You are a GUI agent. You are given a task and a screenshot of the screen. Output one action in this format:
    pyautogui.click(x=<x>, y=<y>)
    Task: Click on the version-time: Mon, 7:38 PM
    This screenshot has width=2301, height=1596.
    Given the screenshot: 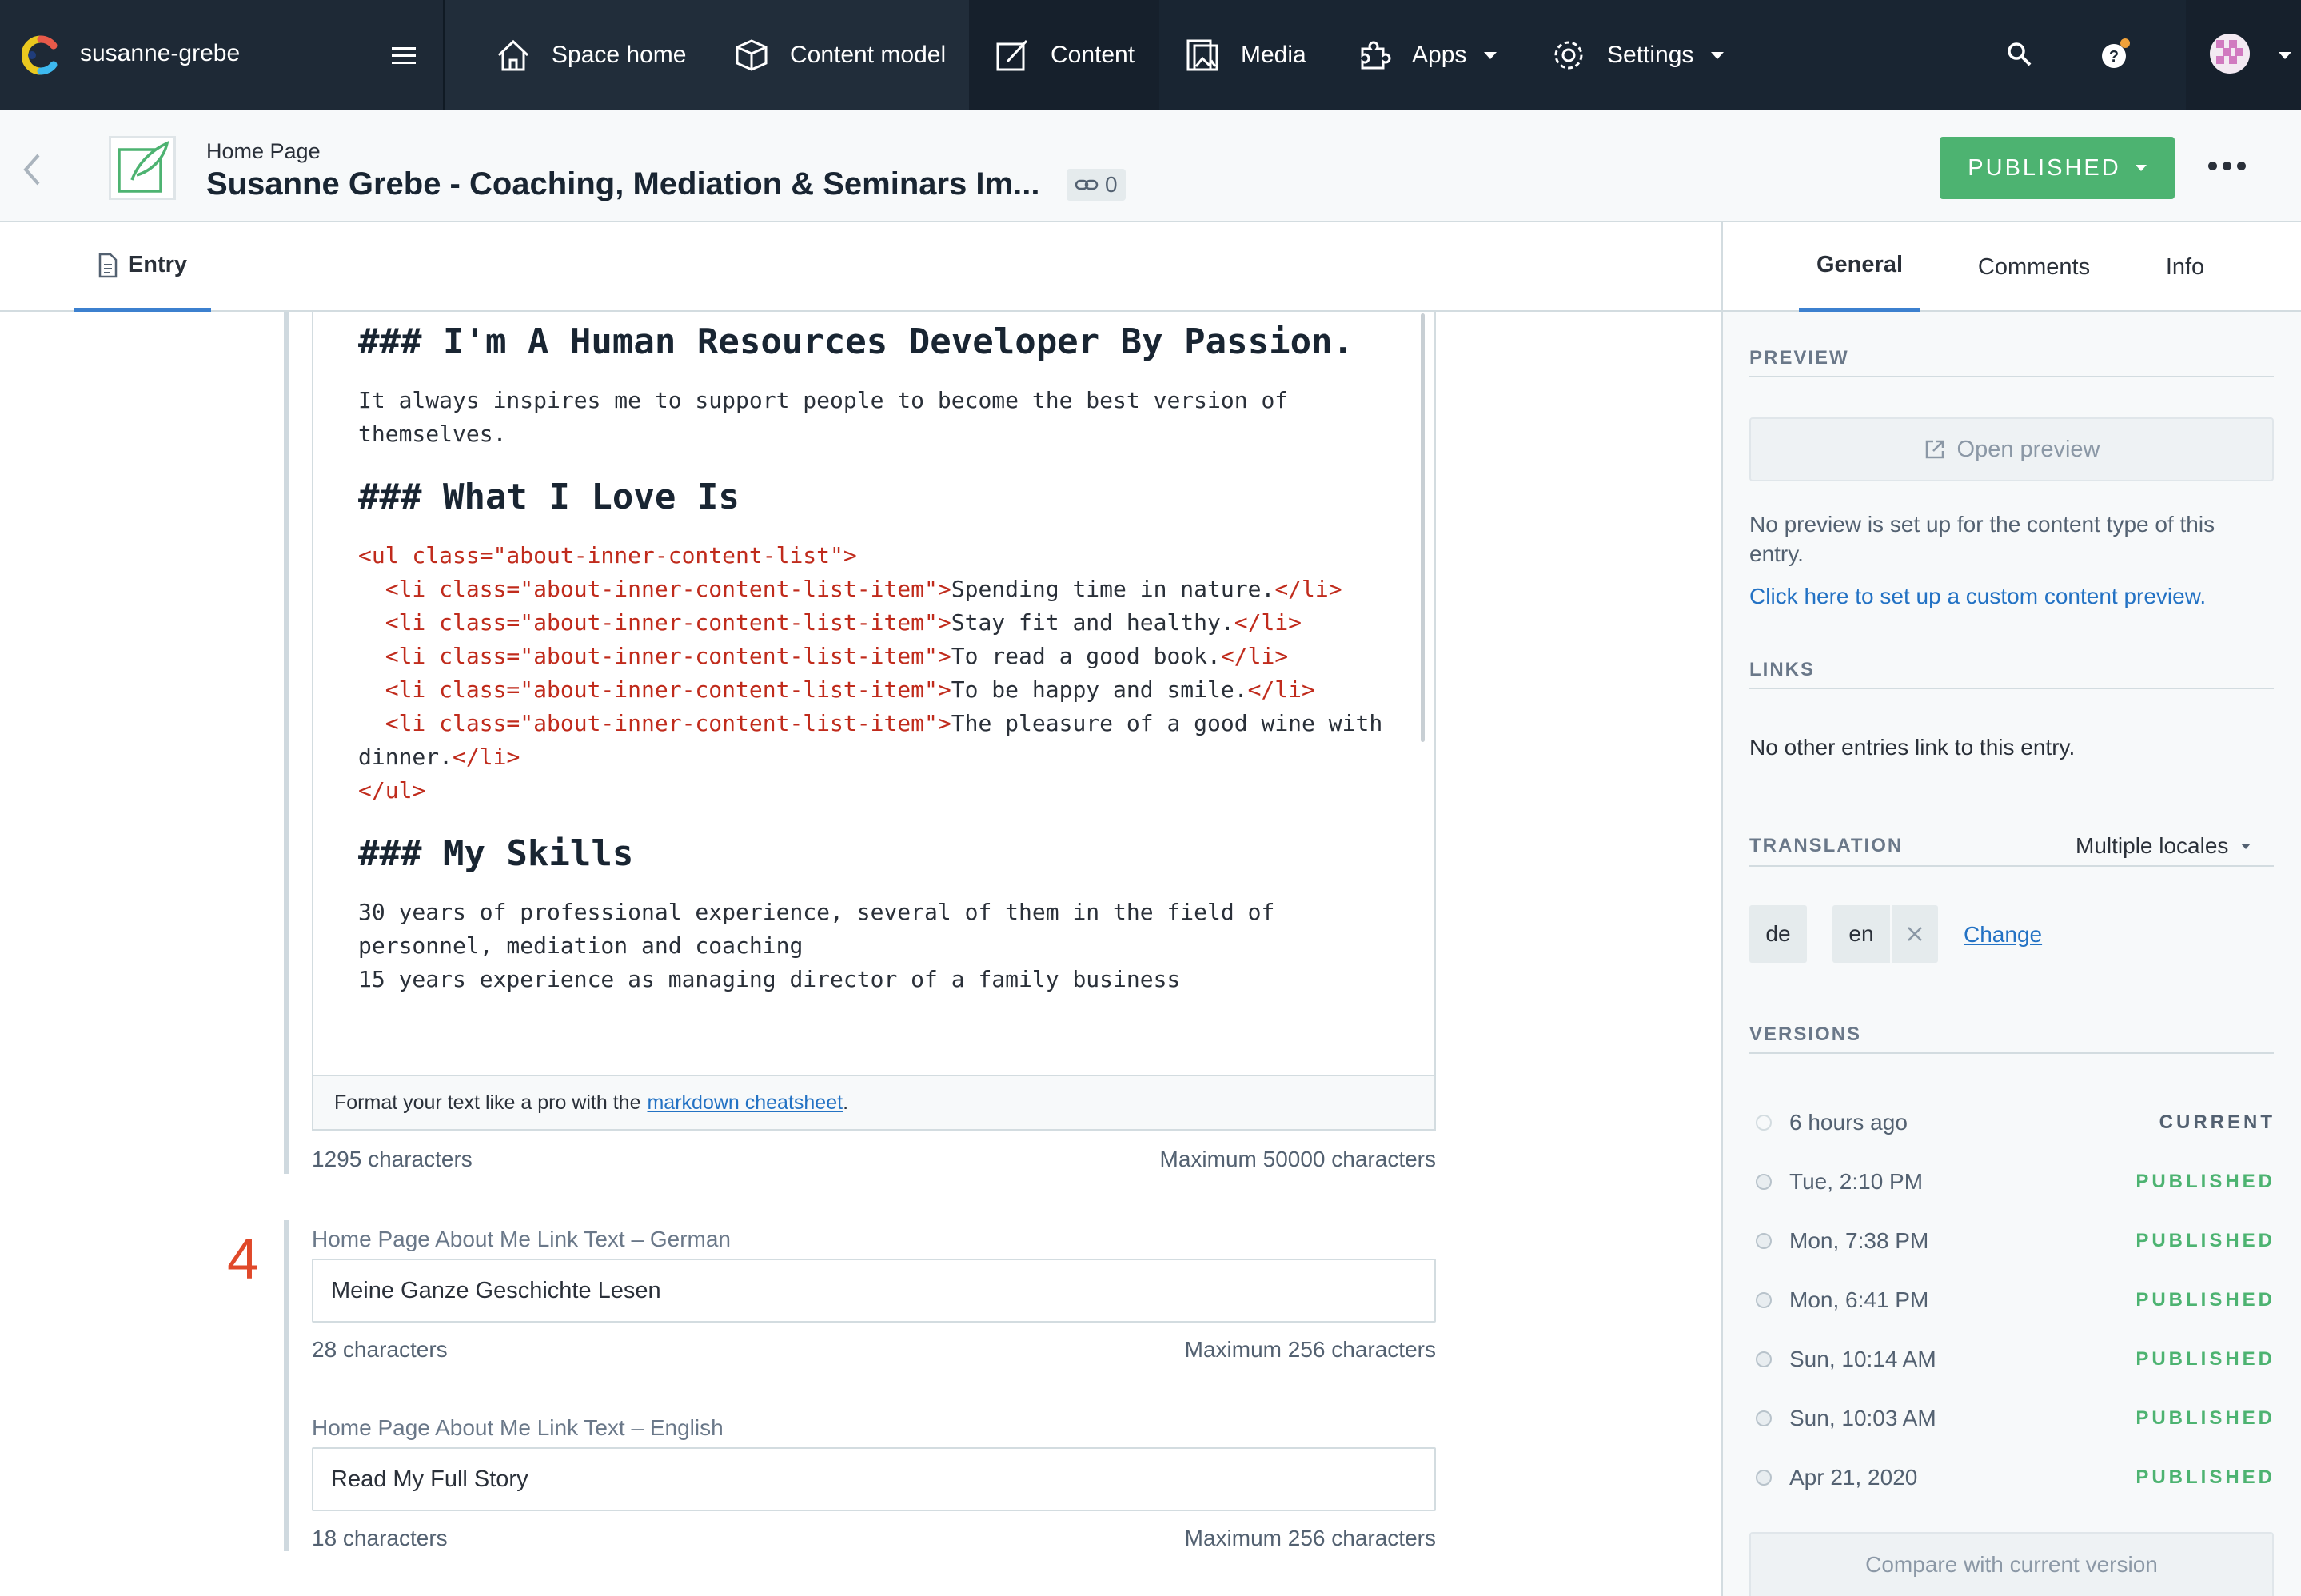 What is the action you would take?
    pyautogui.click(x=1859, y=1240)
    